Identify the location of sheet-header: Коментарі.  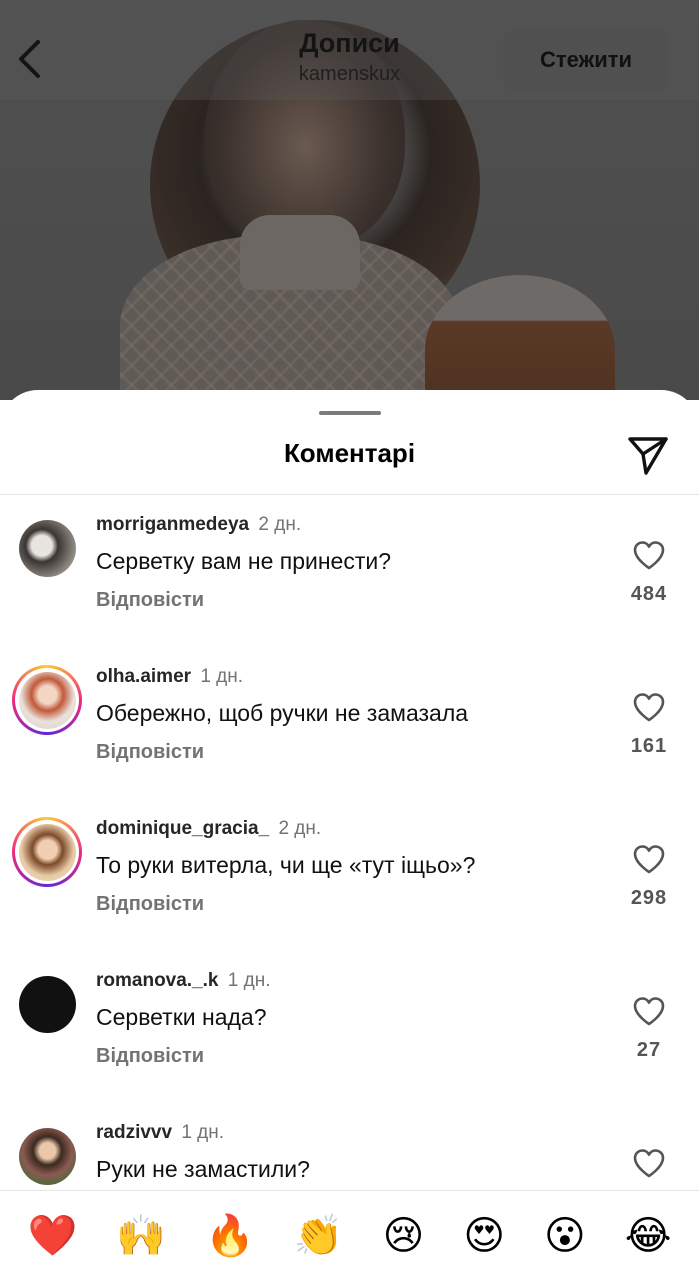
(349, 442).